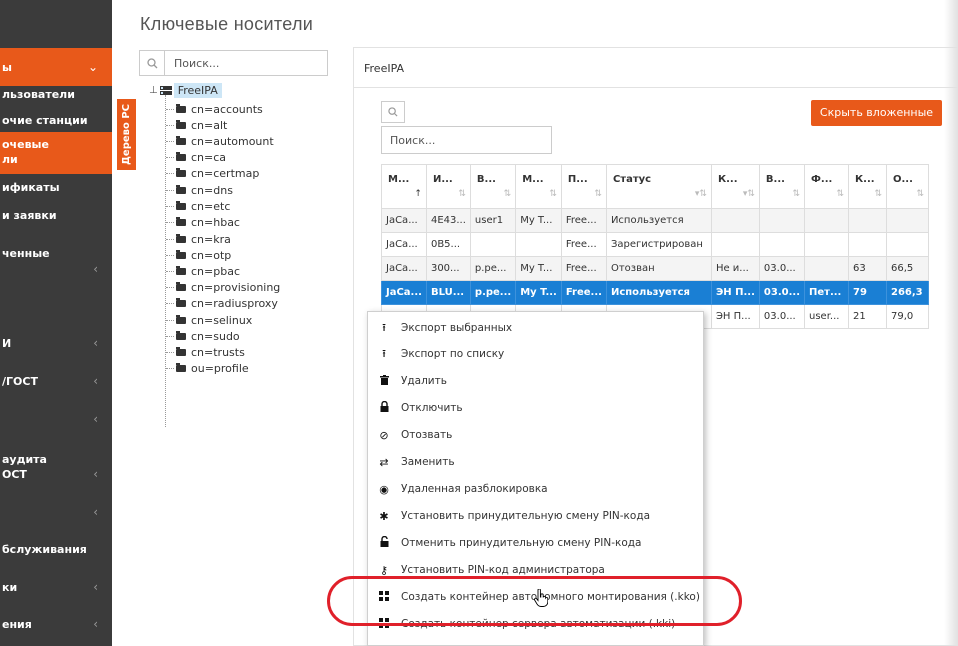  I want to click on sort-asc-icon: ↑, so click(418, 194).